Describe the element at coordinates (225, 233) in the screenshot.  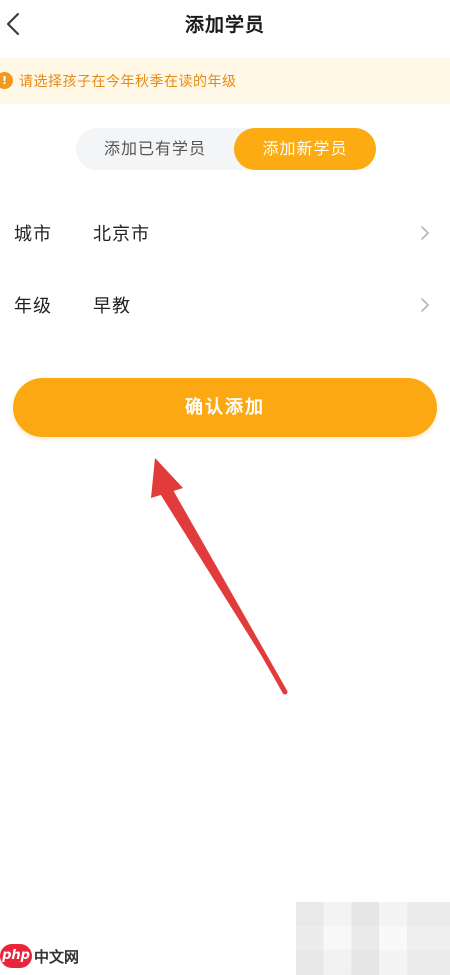
I see `city-row: 城市 北京市` at that location.